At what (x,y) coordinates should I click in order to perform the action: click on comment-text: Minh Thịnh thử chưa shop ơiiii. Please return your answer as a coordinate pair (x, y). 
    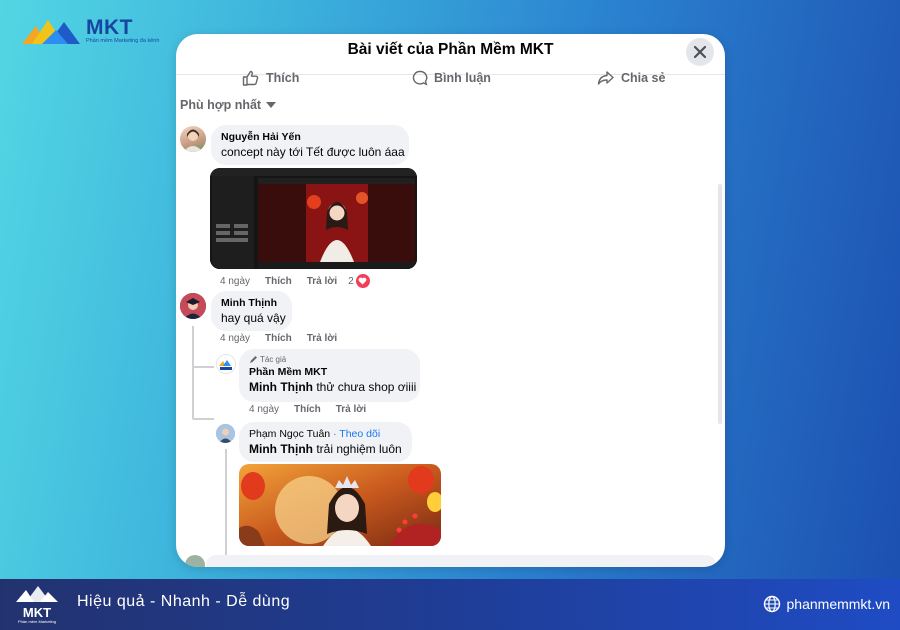
    Looking at the image, I should click on (332, 387).